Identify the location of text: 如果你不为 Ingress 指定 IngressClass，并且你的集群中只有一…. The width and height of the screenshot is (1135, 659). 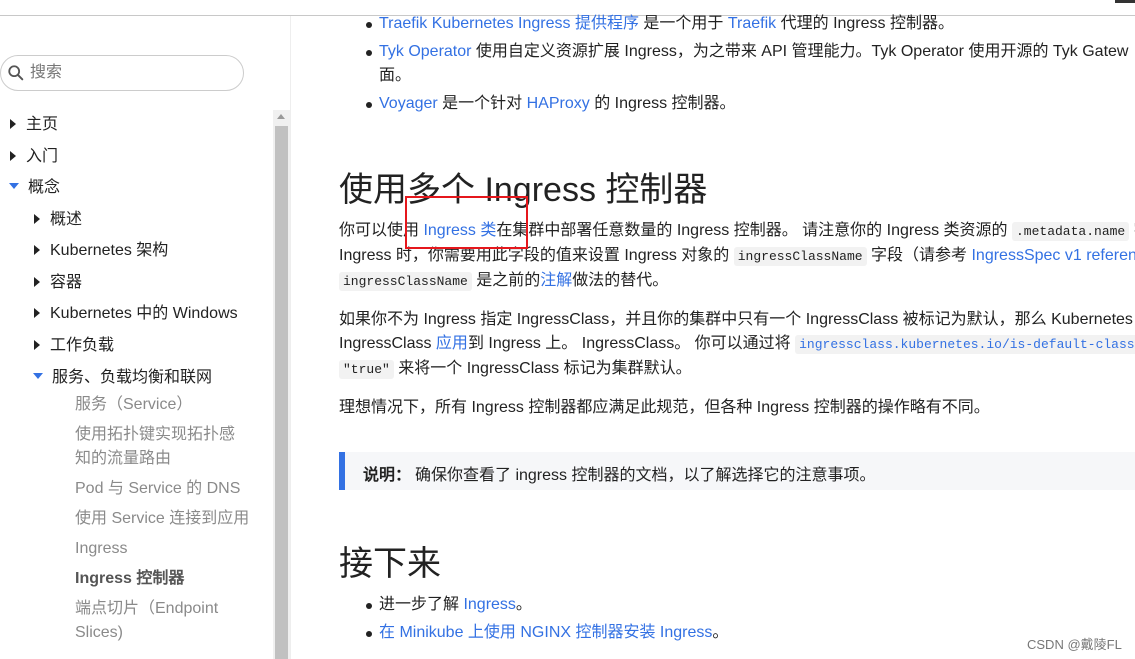
(736, 319).